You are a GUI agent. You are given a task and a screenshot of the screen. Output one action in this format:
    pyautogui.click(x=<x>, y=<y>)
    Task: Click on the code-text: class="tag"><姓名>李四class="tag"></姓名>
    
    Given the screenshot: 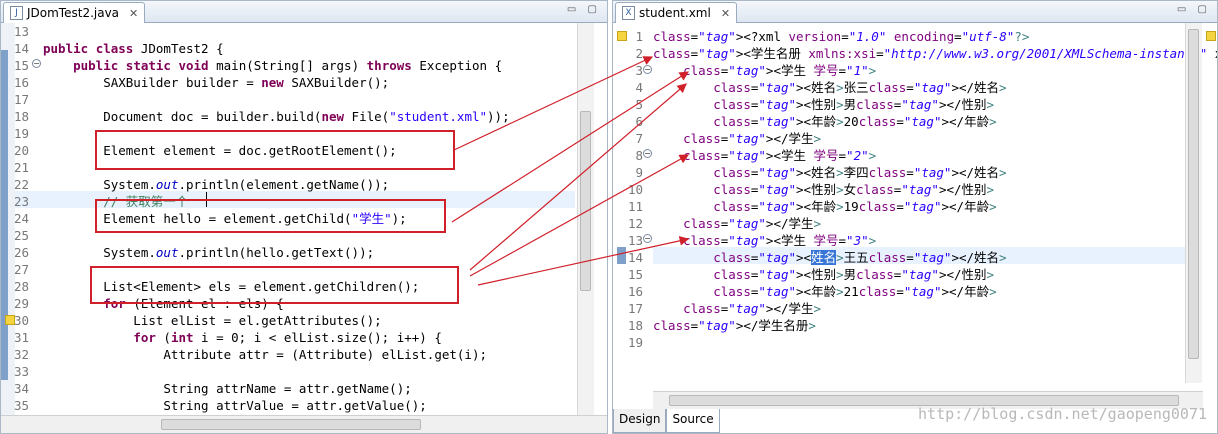 What is the action you would take?
    pyautogui.click(x=829, y=172)
    